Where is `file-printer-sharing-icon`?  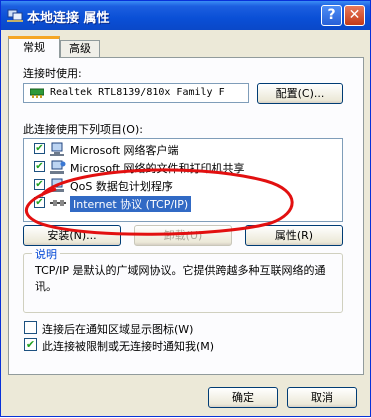
file-printer-sharing-icon is located at coordinates (58, 167).